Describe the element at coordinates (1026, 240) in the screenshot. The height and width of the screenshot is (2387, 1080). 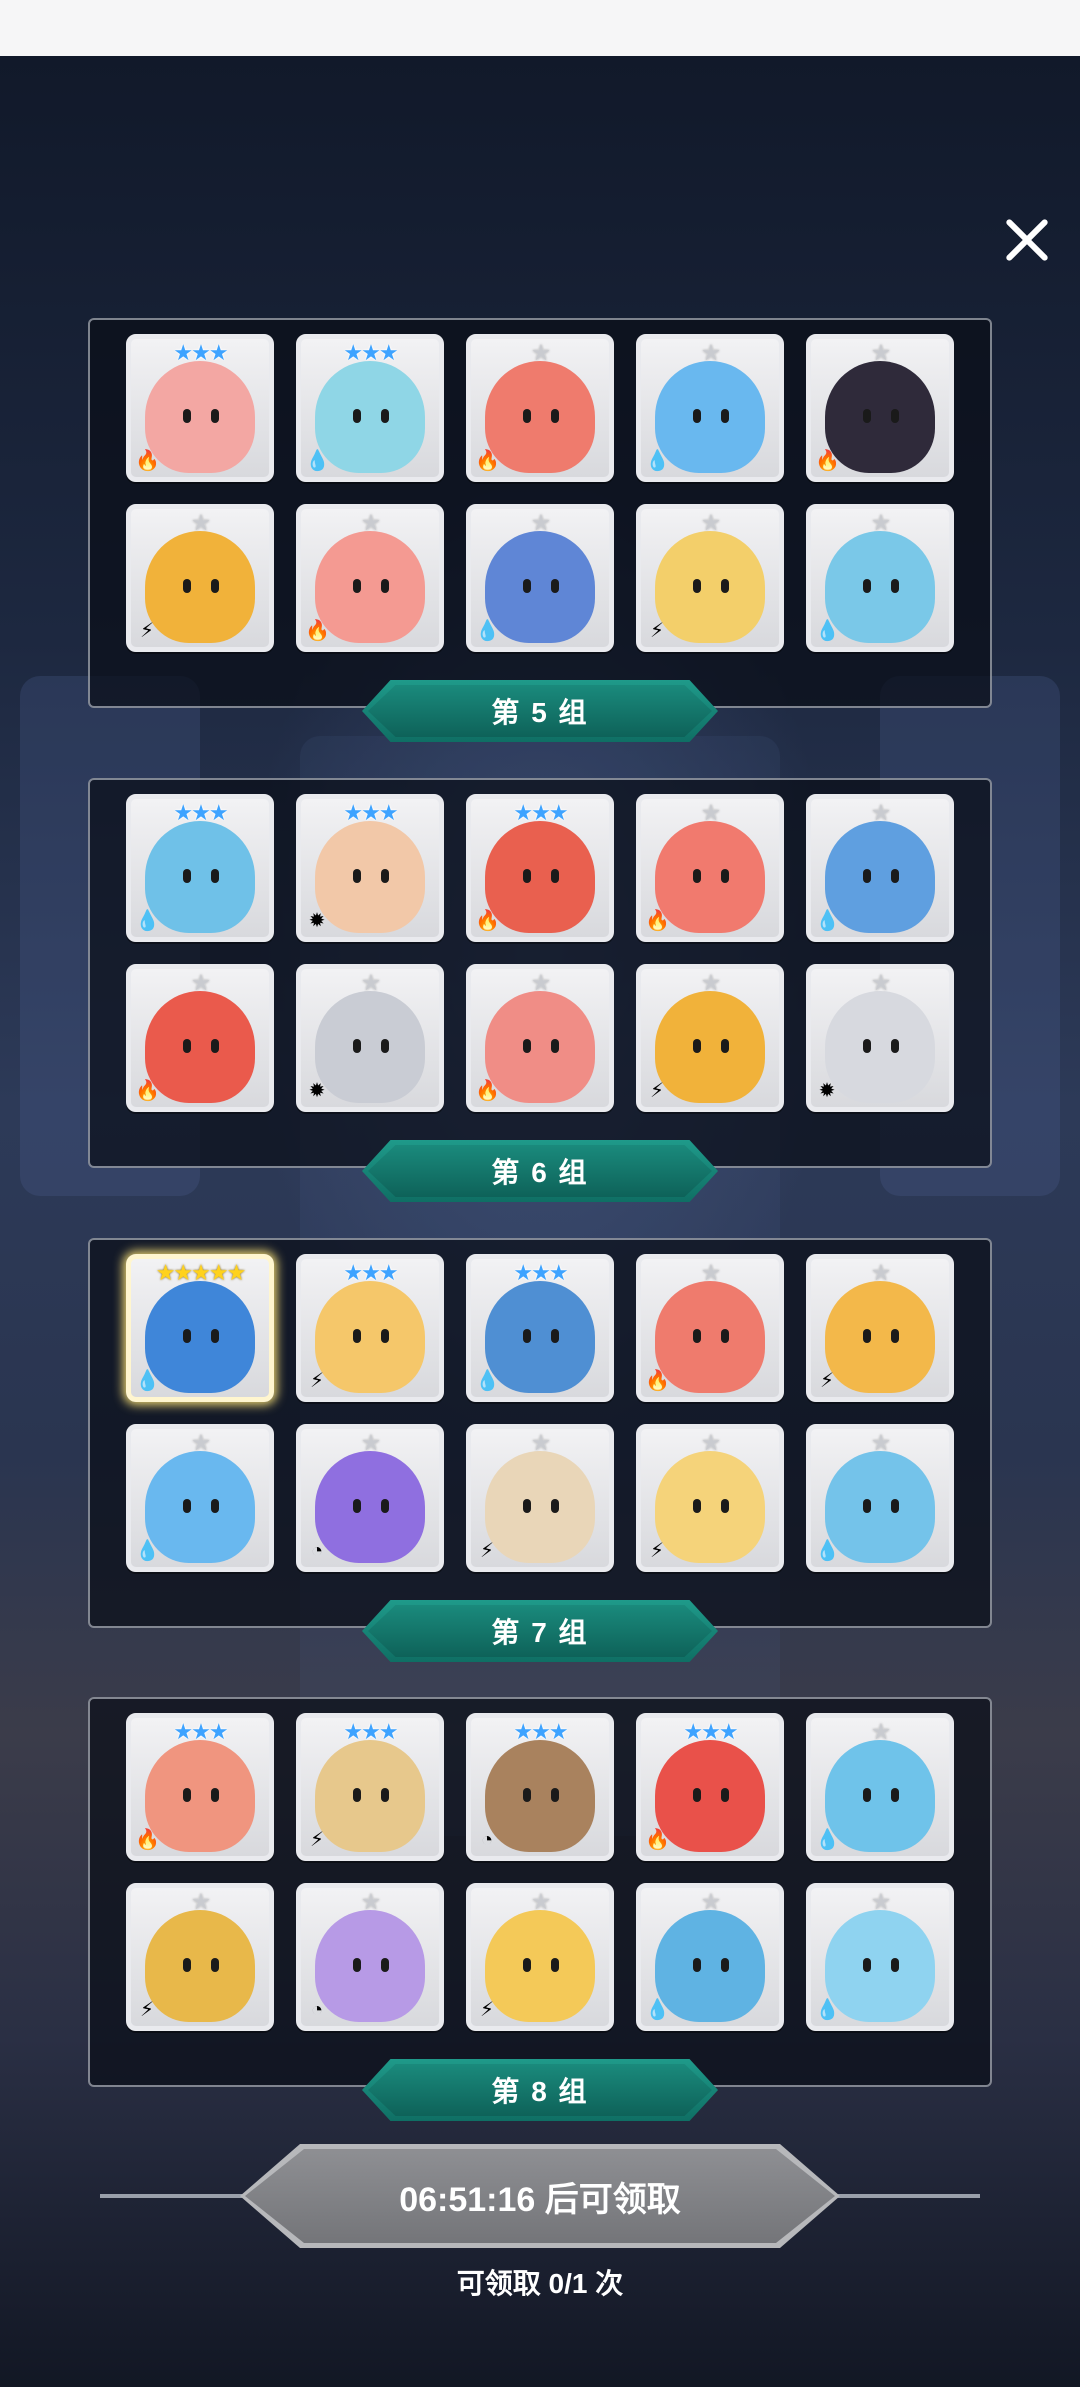
I see `close-icon` at that location.